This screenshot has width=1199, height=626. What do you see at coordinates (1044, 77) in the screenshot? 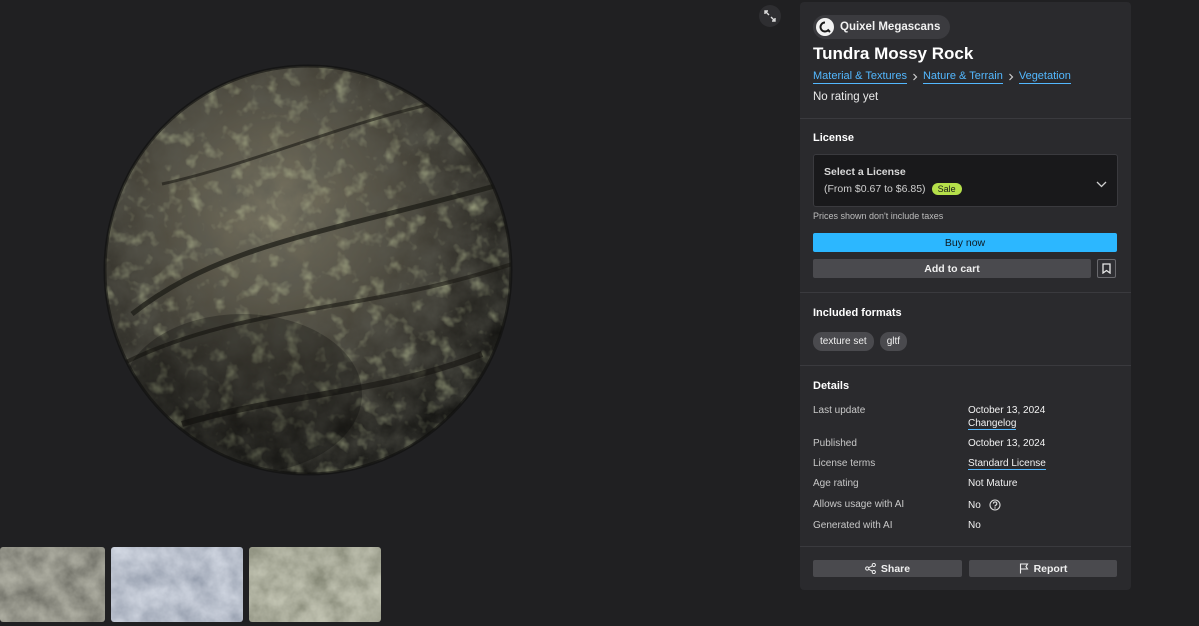
I see `breadcrumb-vegetation: Vegetation` at bounding box center [1044, 77].